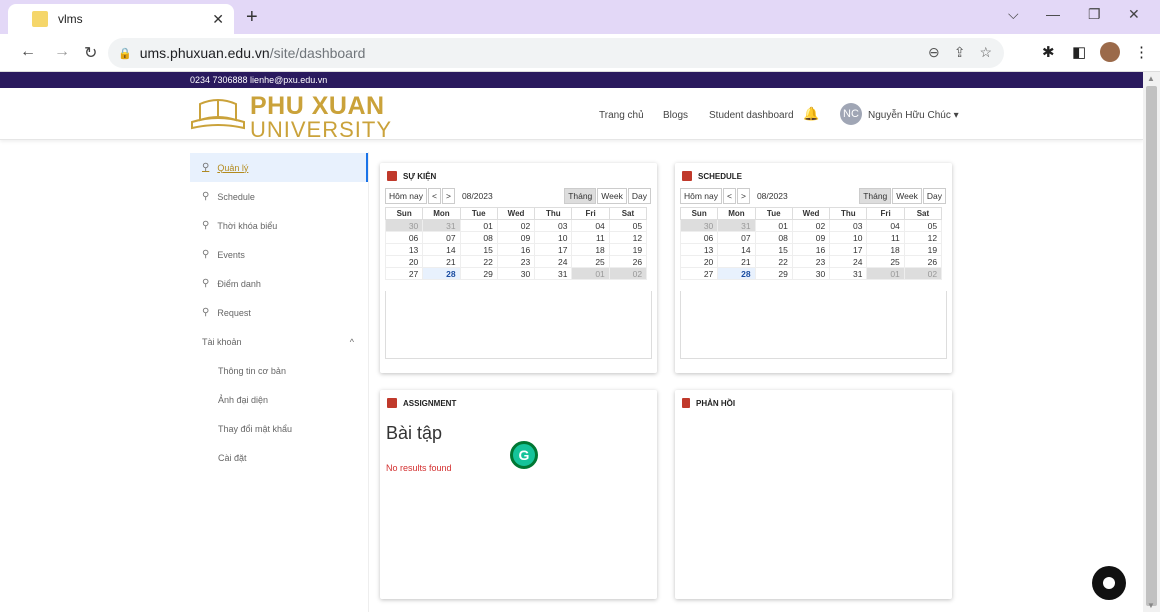  What do you see at coordinates (773, 249) in the screenshot?
I see `calendar-day: 15` at bounding box center [773, 249].